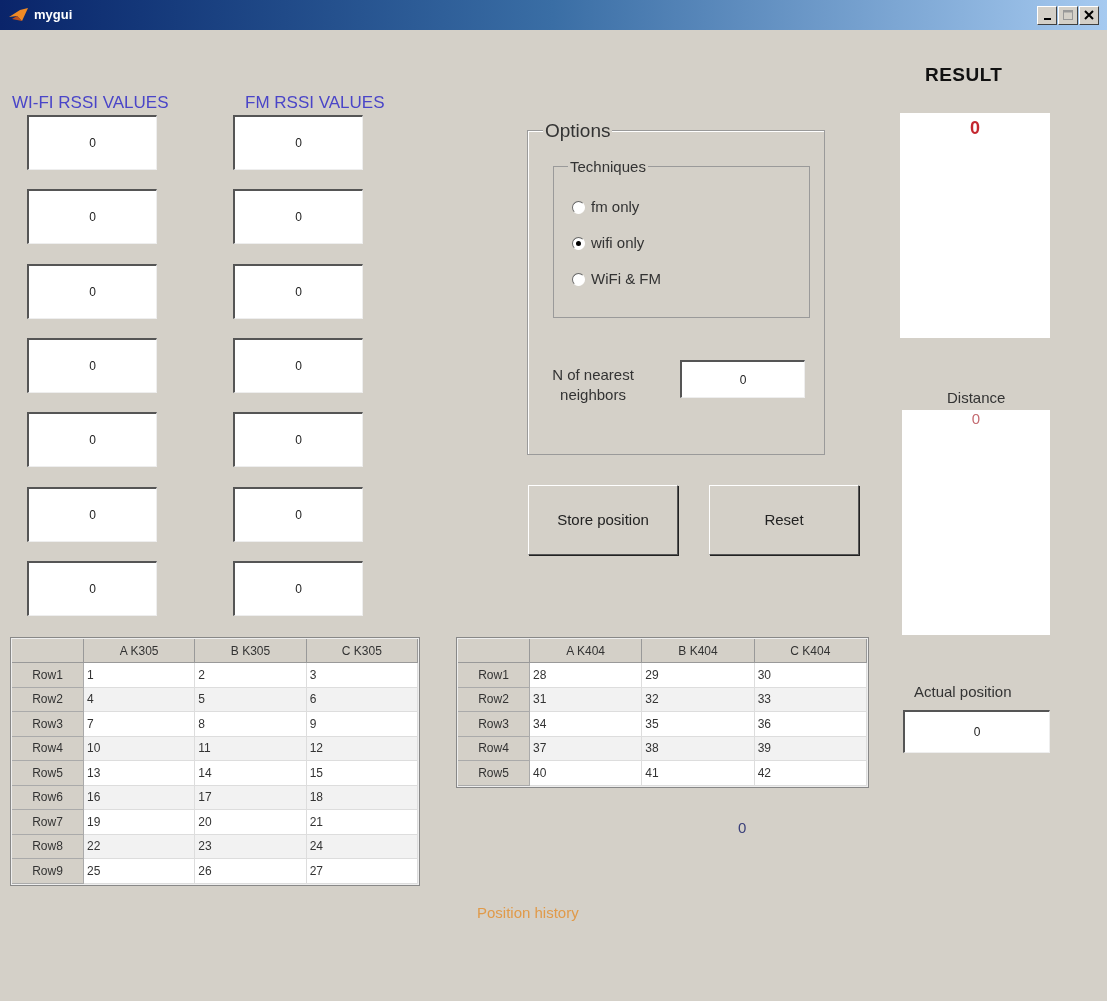 Image resolution: width=1107 pixels, height=1001 pixels. What do you see at coordinates (698, 699) in the screenshot?
I see `table-cell: 32` at bounding box center [698, 699].